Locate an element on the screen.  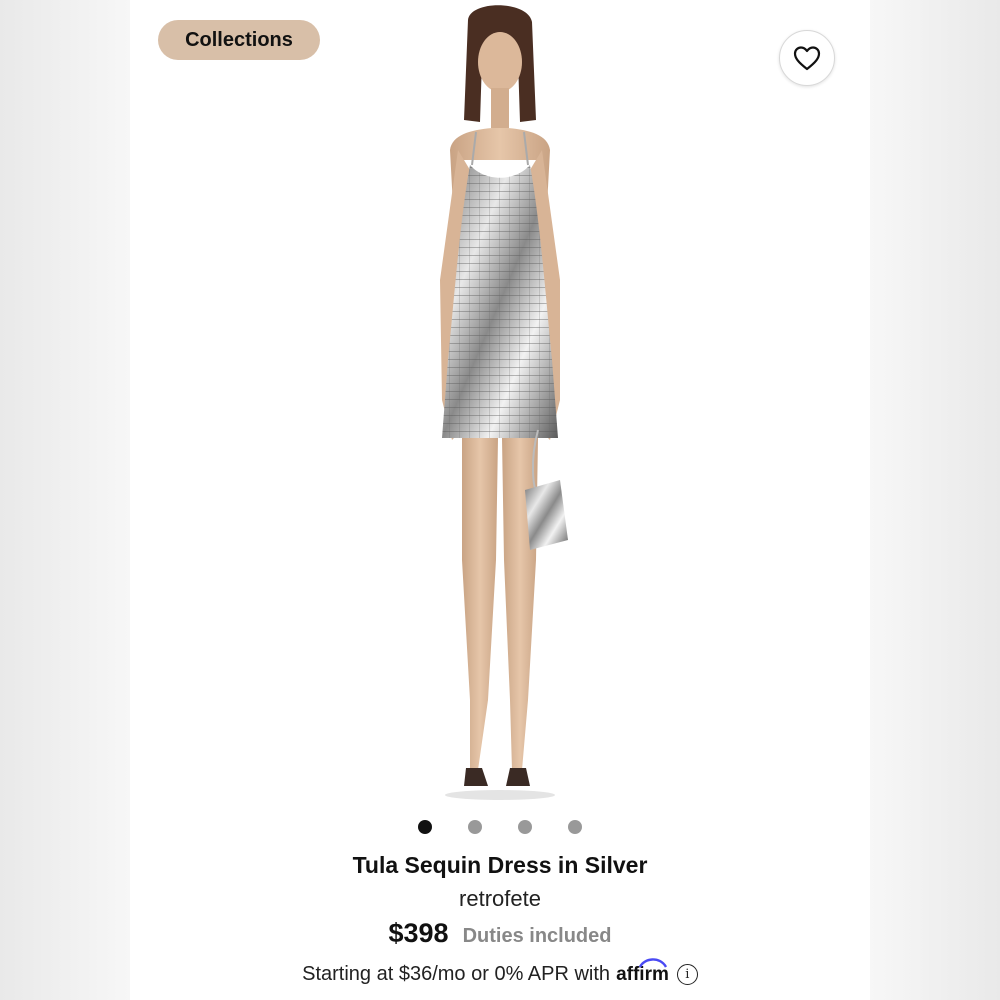
heart-icon is located at coordinates (807, 58).